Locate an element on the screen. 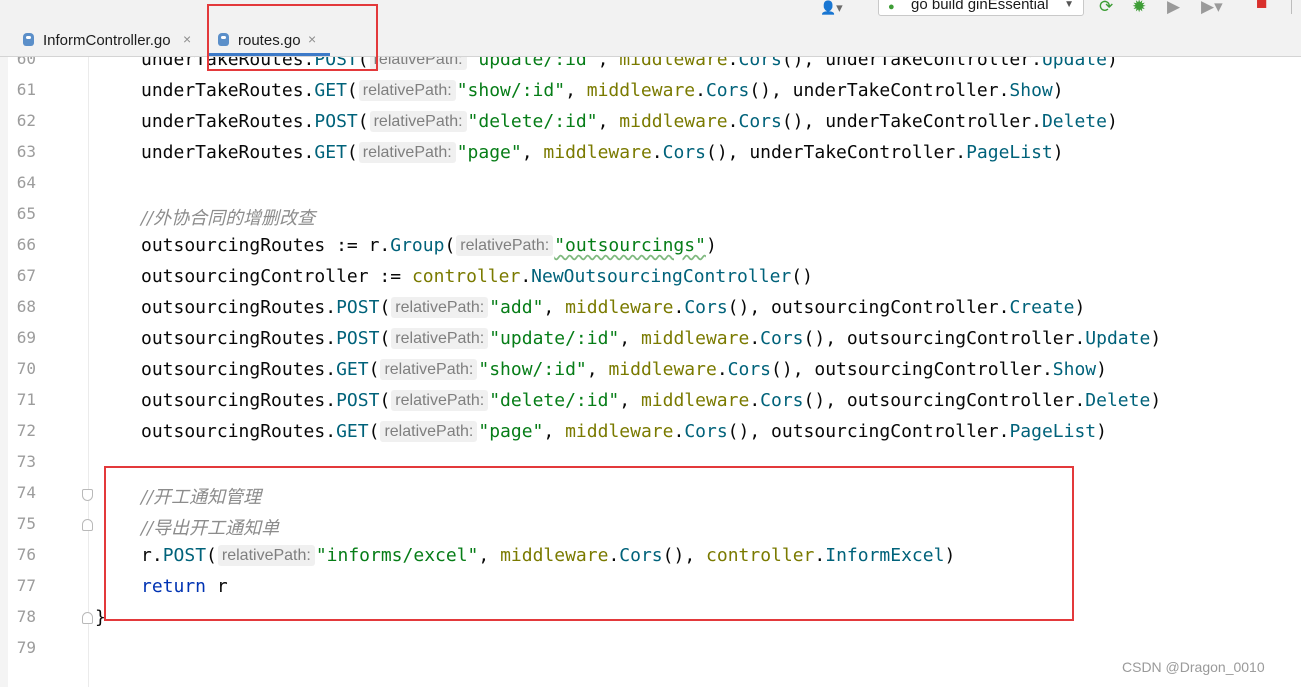 This screenshot has width=1301, height=687. line-number: 64 is located at coordinates (26, 182).